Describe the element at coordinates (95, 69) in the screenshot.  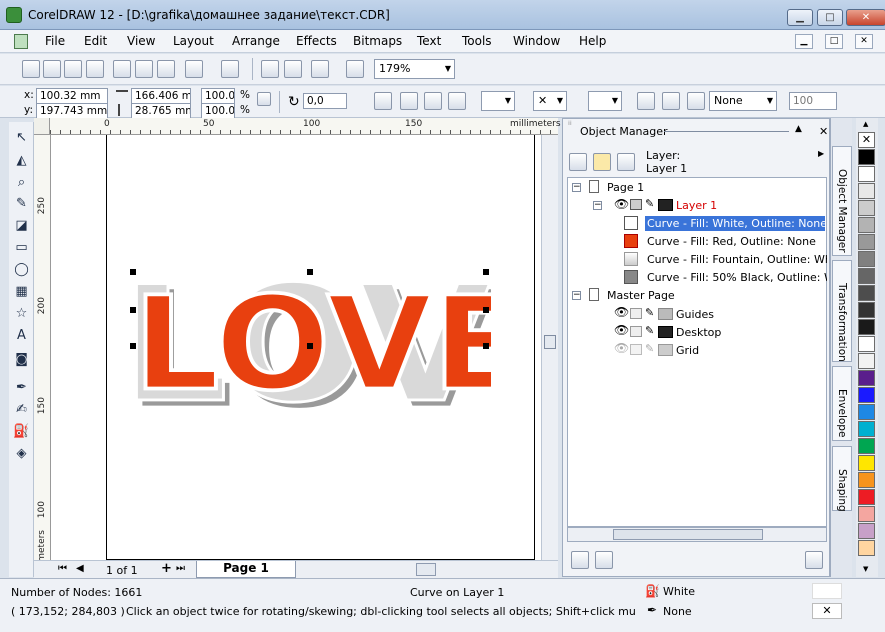
I see `print-icon` at that location.